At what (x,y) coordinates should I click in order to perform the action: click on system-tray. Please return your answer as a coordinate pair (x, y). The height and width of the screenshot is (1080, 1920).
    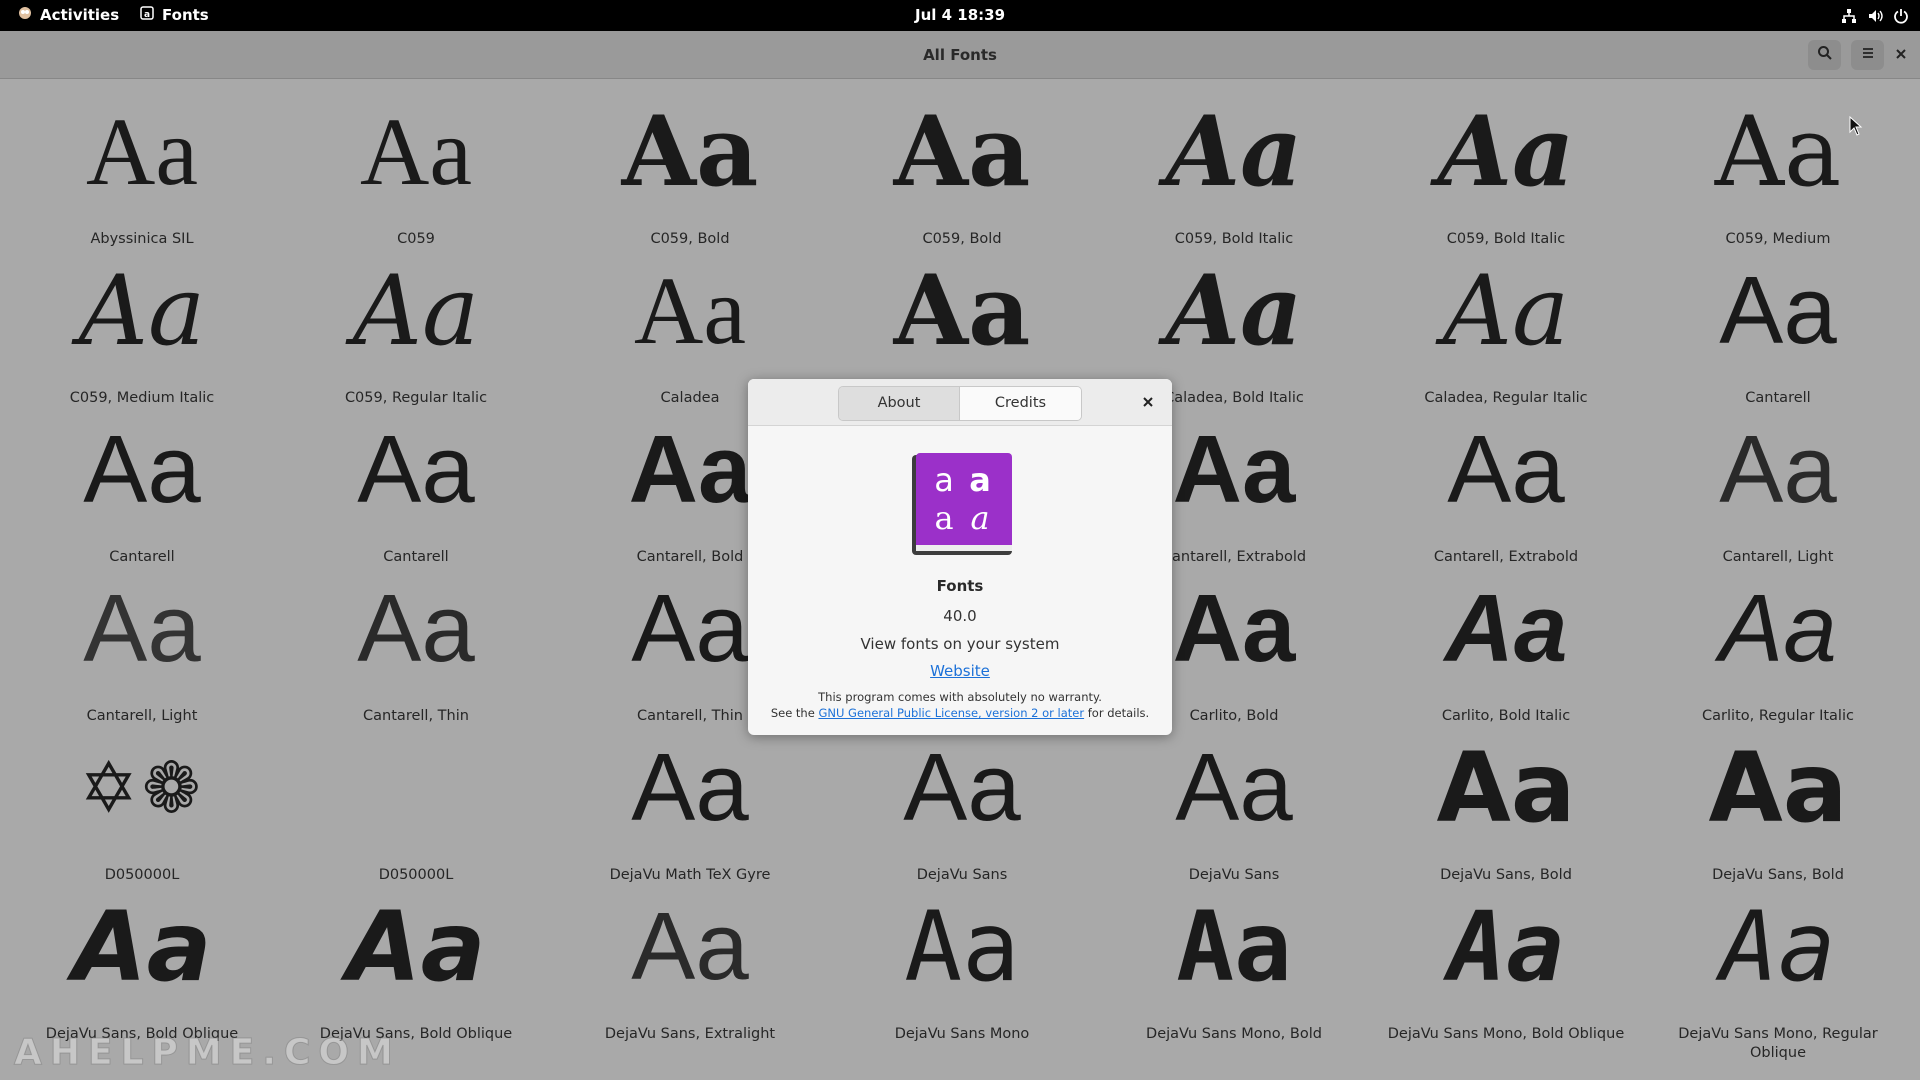
    Looking at the image, I should click on (1875, 15).